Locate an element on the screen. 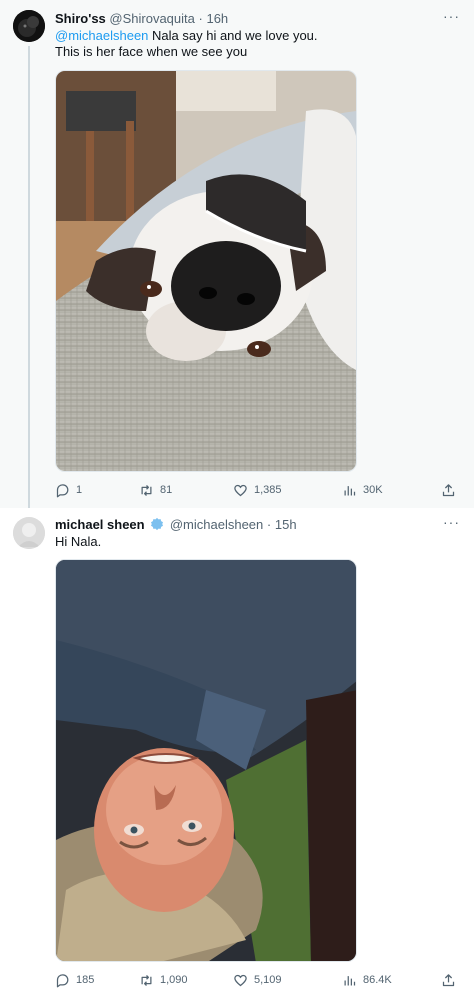 This screenshot has height=998, width=474. tweet-text-line1: Nala say hi and we love you. is located at coordinates (233, 35).